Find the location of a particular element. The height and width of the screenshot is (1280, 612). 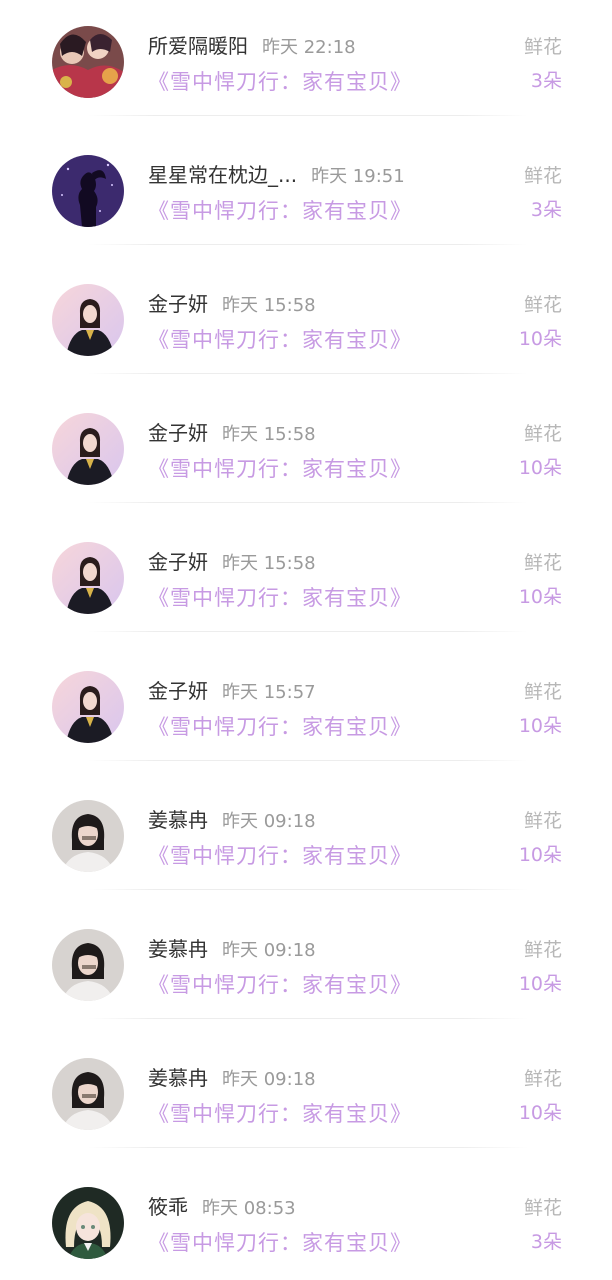

send-time: 昨天 15:57 is located at coordinates (269, 692).